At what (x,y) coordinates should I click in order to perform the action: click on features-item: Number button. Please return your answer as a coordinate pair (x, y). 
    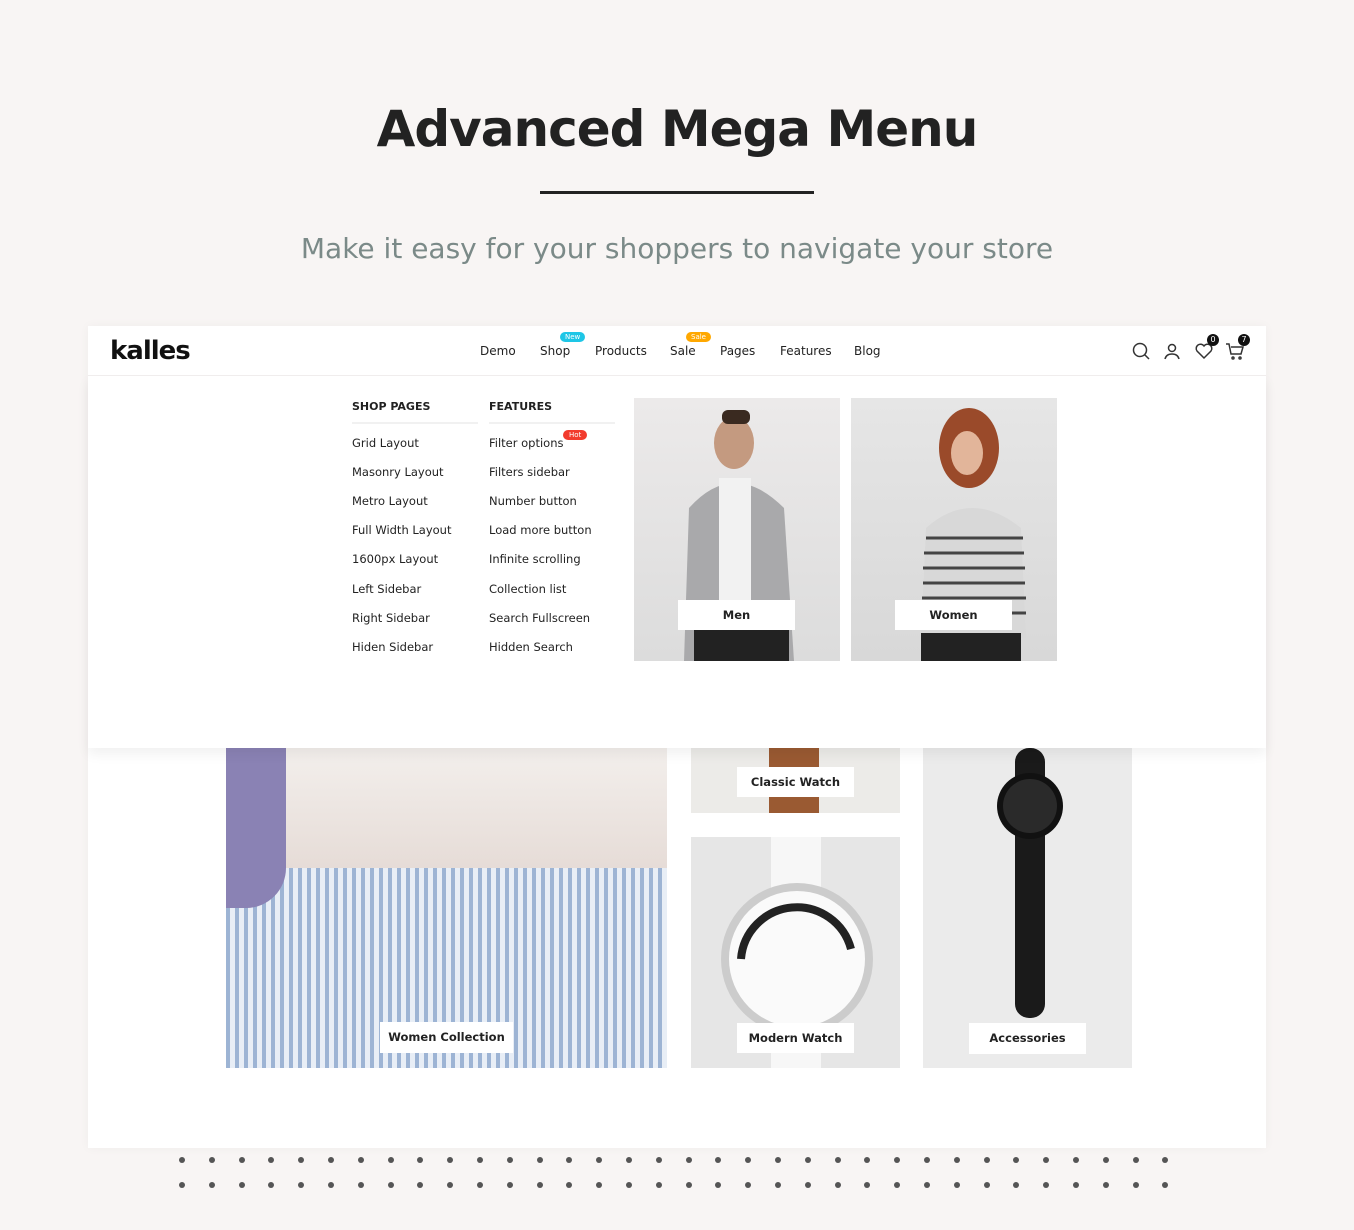
    Looking at the image, I should click on (533, 501).